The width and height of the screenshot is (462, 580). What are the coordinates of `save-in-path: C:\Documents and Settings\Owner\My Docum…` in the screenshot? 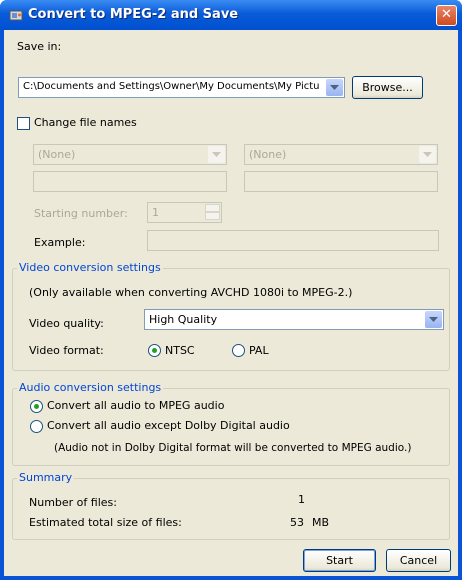 It's located at (171, 86).